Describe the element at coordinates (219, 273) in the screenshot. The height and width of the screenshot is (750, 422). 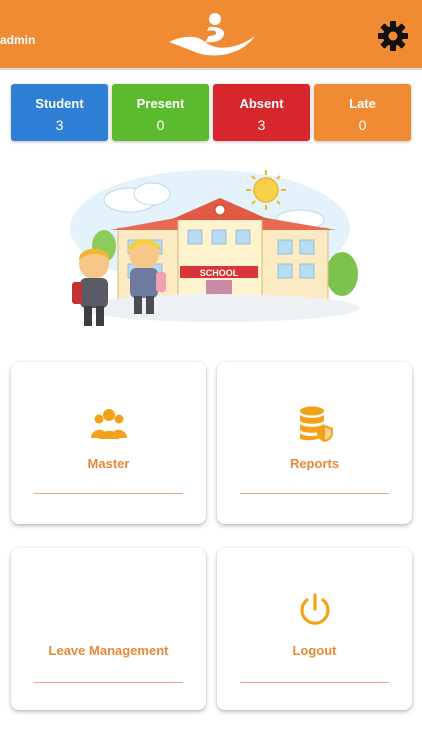
I see `school-sign: SCHOOL` at that location.